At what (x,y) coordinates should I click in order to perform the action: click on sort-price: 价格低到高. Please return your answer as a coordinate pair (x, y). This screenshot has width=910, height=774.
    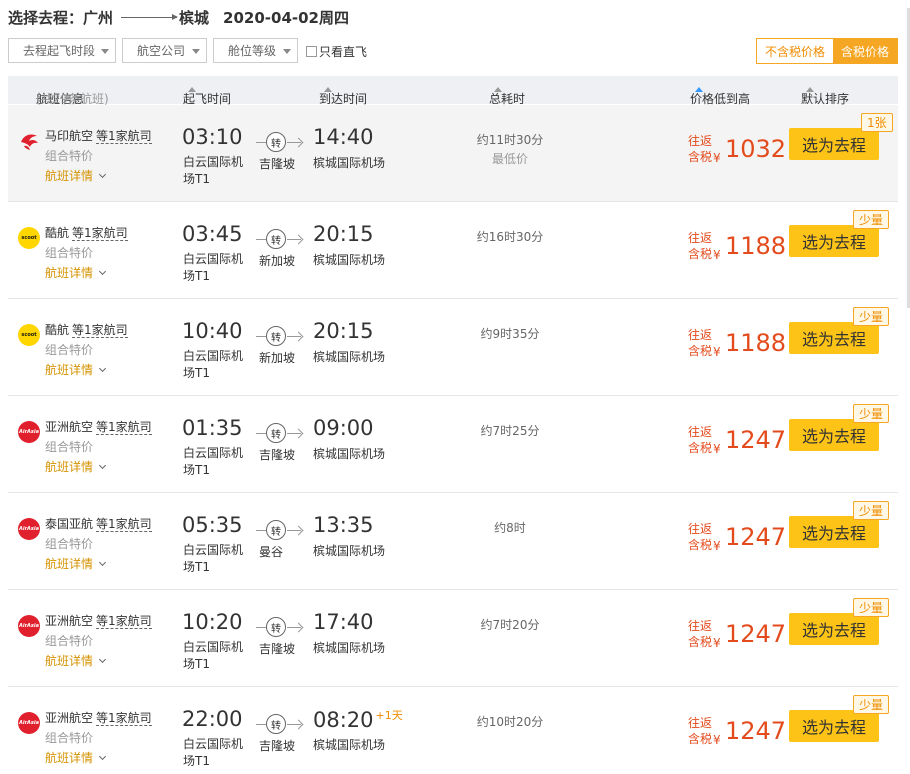
    Looking at the image, I should click on (720, 94).